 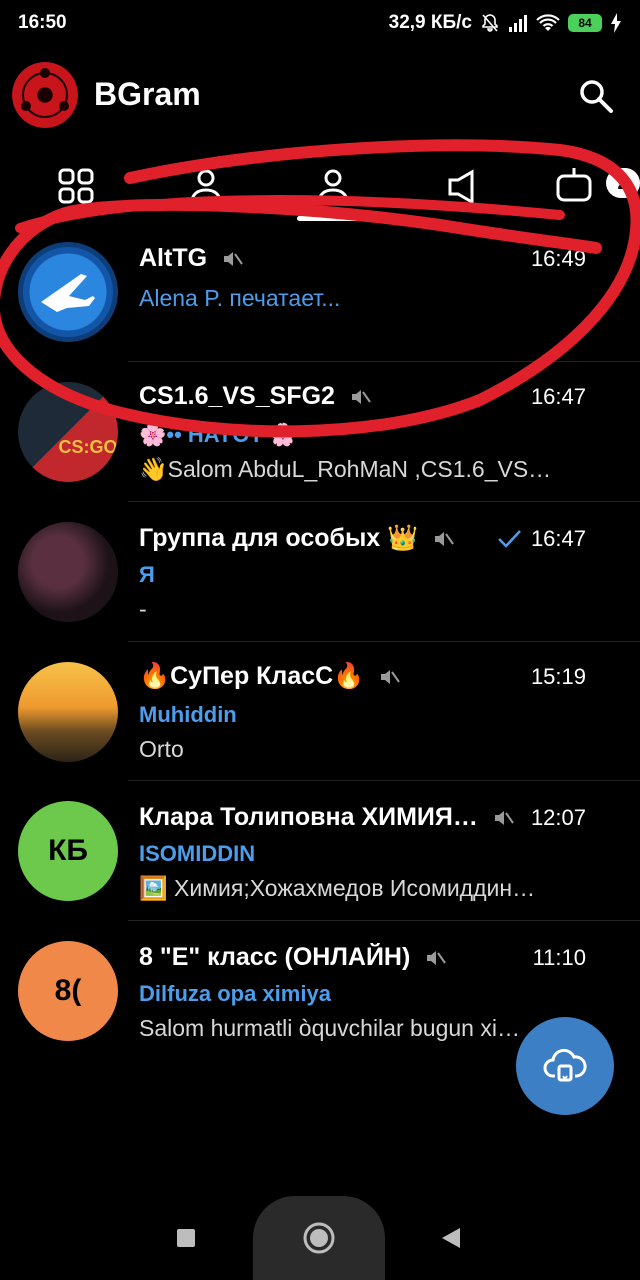 What do you see at coordinates (430, 22) in the screenshot?
I see `net-speed: 32,9 КБ/с` at bounding box center [430, 22].